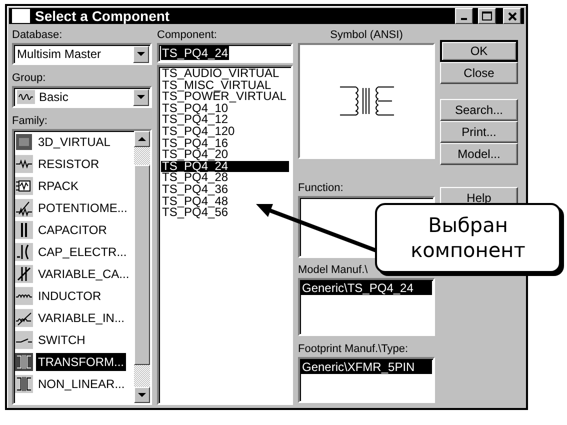  I want to click on model-label: Model Manuf.\, so click(333, 270).